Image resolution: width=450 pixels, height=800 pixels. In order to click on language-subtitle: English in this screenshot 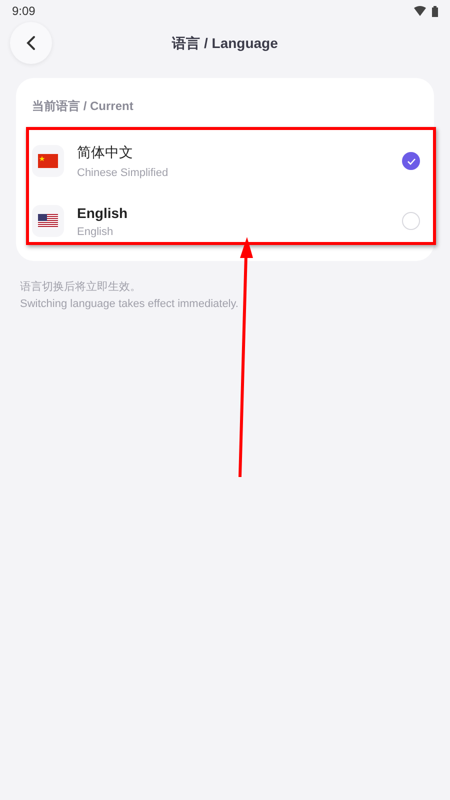, I will do `click(95, 232)`.